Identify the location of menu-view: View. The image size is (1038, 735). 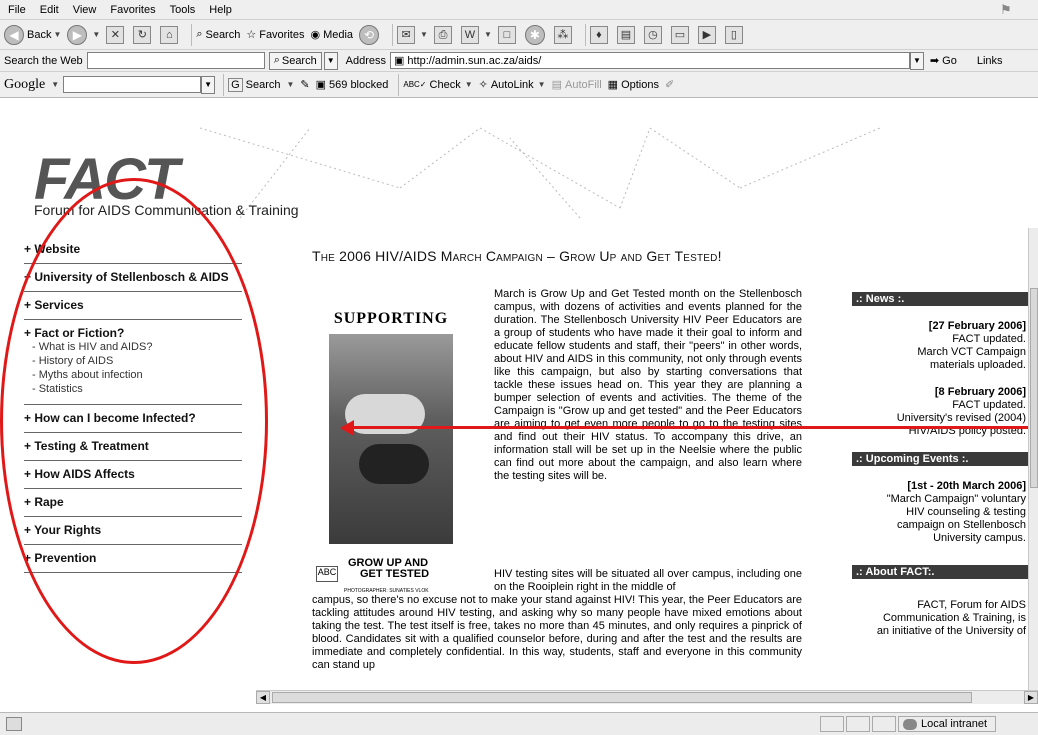
(85, 10).